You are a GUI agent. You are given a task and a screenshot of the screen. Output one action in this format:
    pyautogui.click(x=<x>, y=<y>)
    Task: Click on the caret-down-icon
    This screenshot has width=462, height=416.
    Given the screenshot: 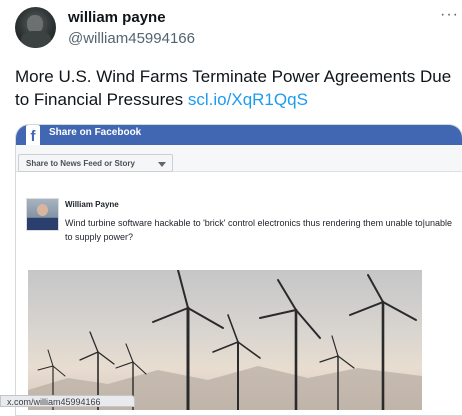 What is the action you would take?
    pyautogui.click(x=162, y=164)
    